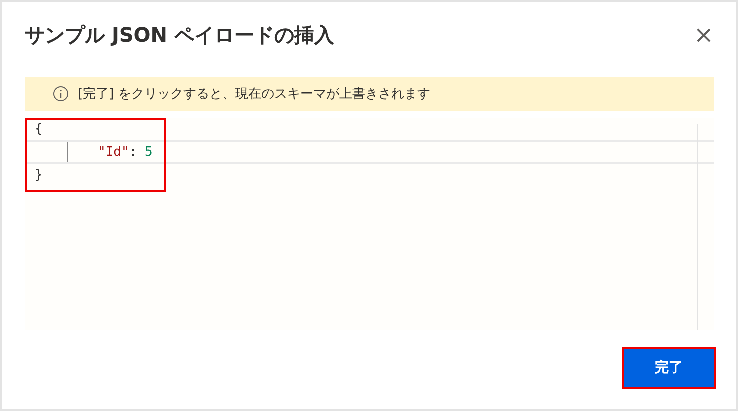 The height and width of the screenshot is (411, 738). What do you see at coordinates (254, 94) in the screenshot?
I see `notice-text: [完了] をクリックすると、現在のスキーマが上書きされます` at bounding box center [254, 94].